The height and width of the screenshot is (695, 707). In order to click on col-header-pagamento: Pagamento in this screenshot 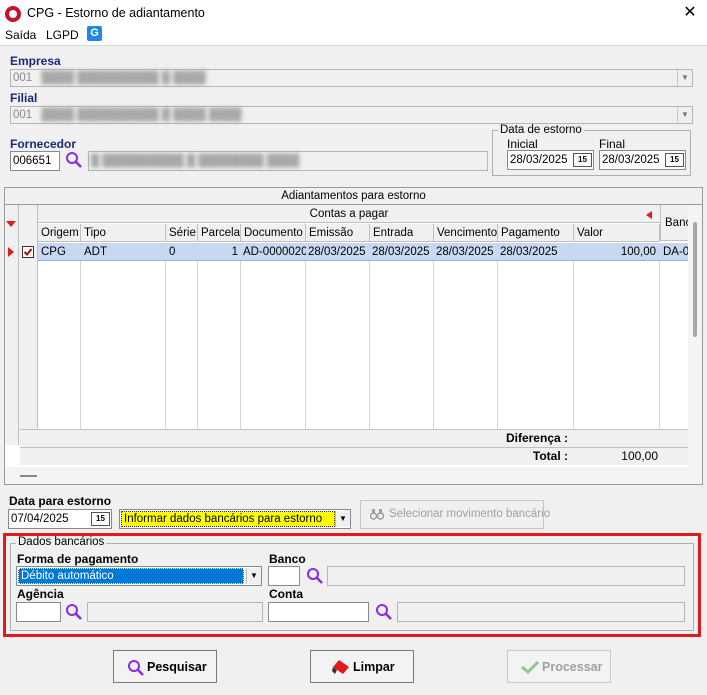, I will do `click(536, 233)`.